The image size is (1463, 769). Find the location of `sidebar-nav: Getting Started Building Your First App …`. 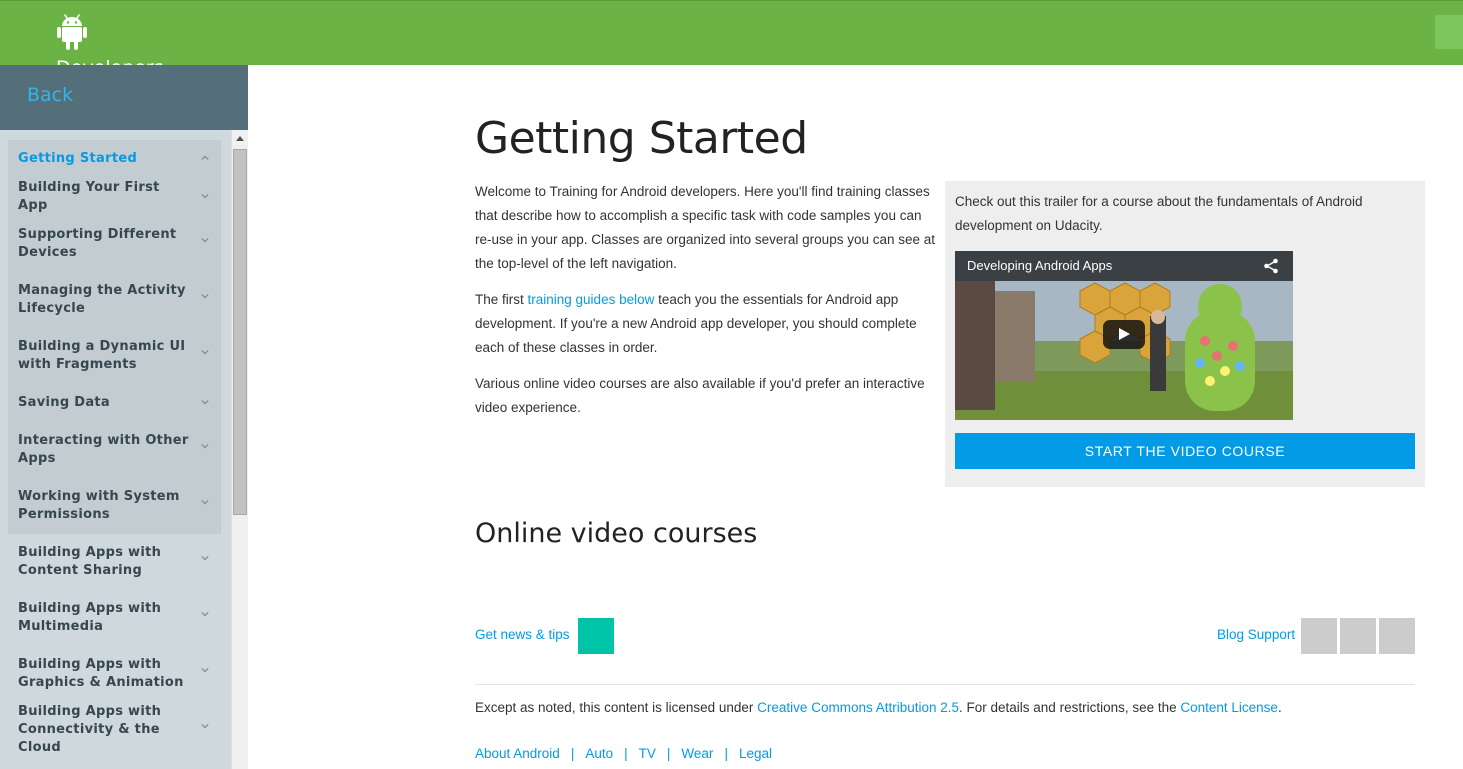

sidebar-nav: Getting Started Building Your First App … is located at coordinates (124, 449).